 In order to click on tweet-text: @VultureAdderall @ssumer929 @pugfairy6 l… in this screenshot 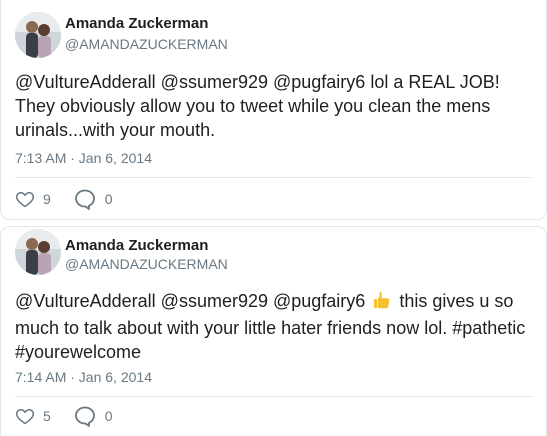, I will do `click(257, 106)`.